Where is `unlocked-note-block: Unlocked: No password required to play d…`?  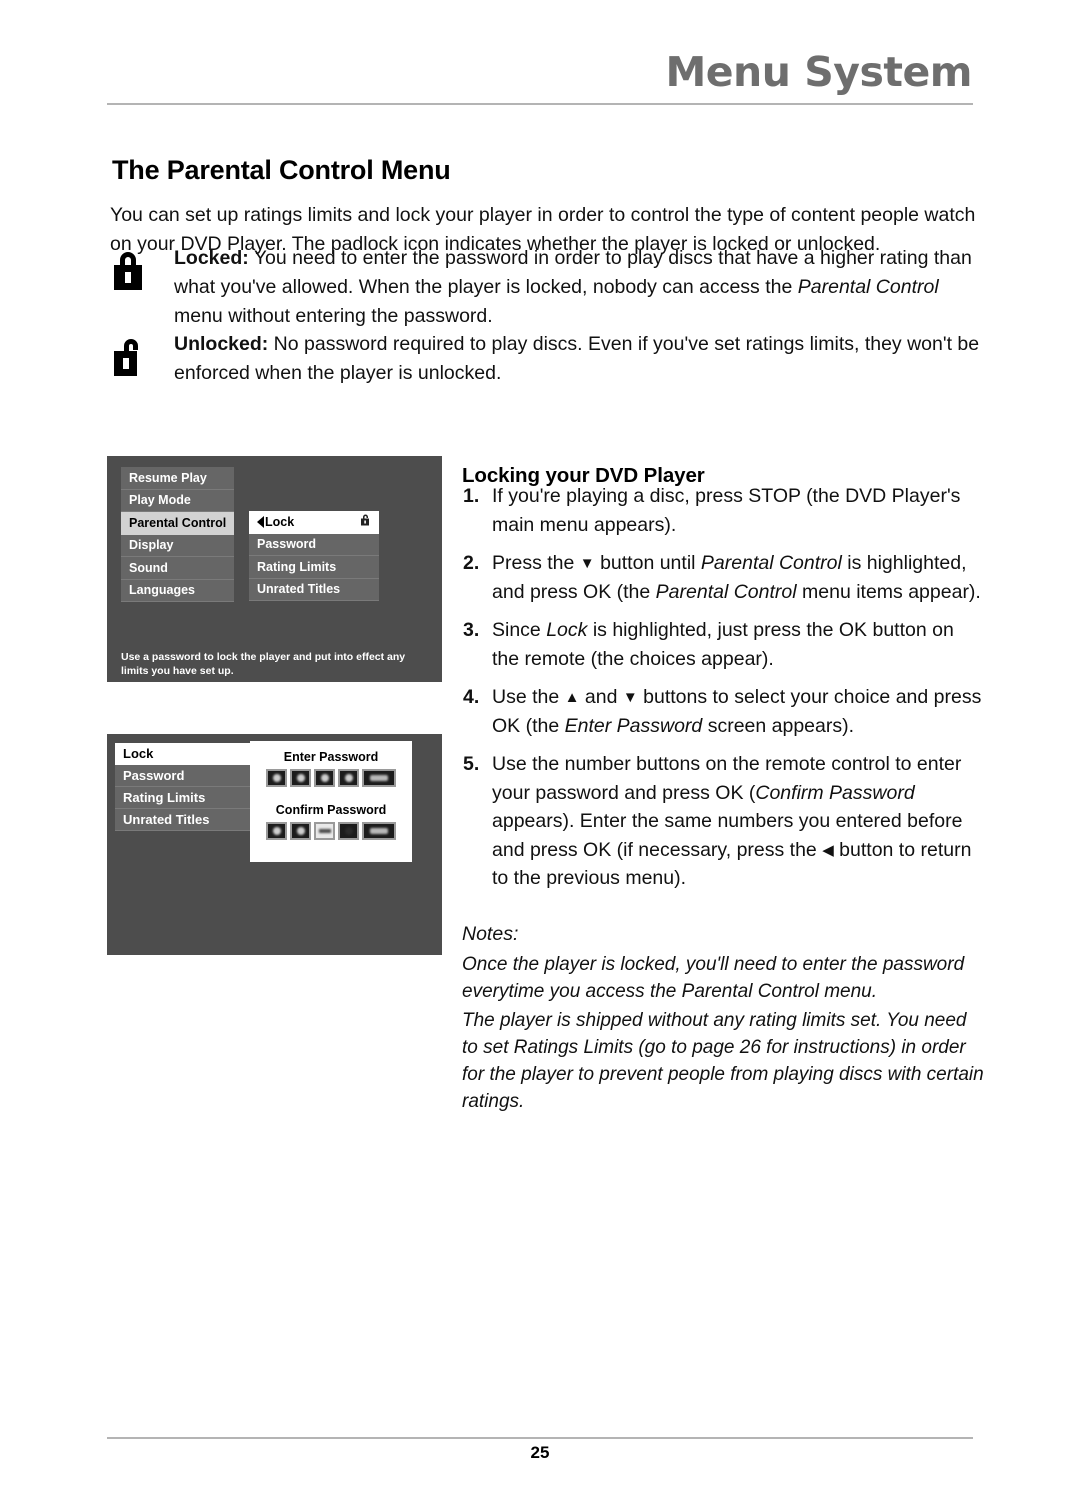 unlocked-note-block: Unlocked: No password required to play d… is located at coordinates (550, 359).